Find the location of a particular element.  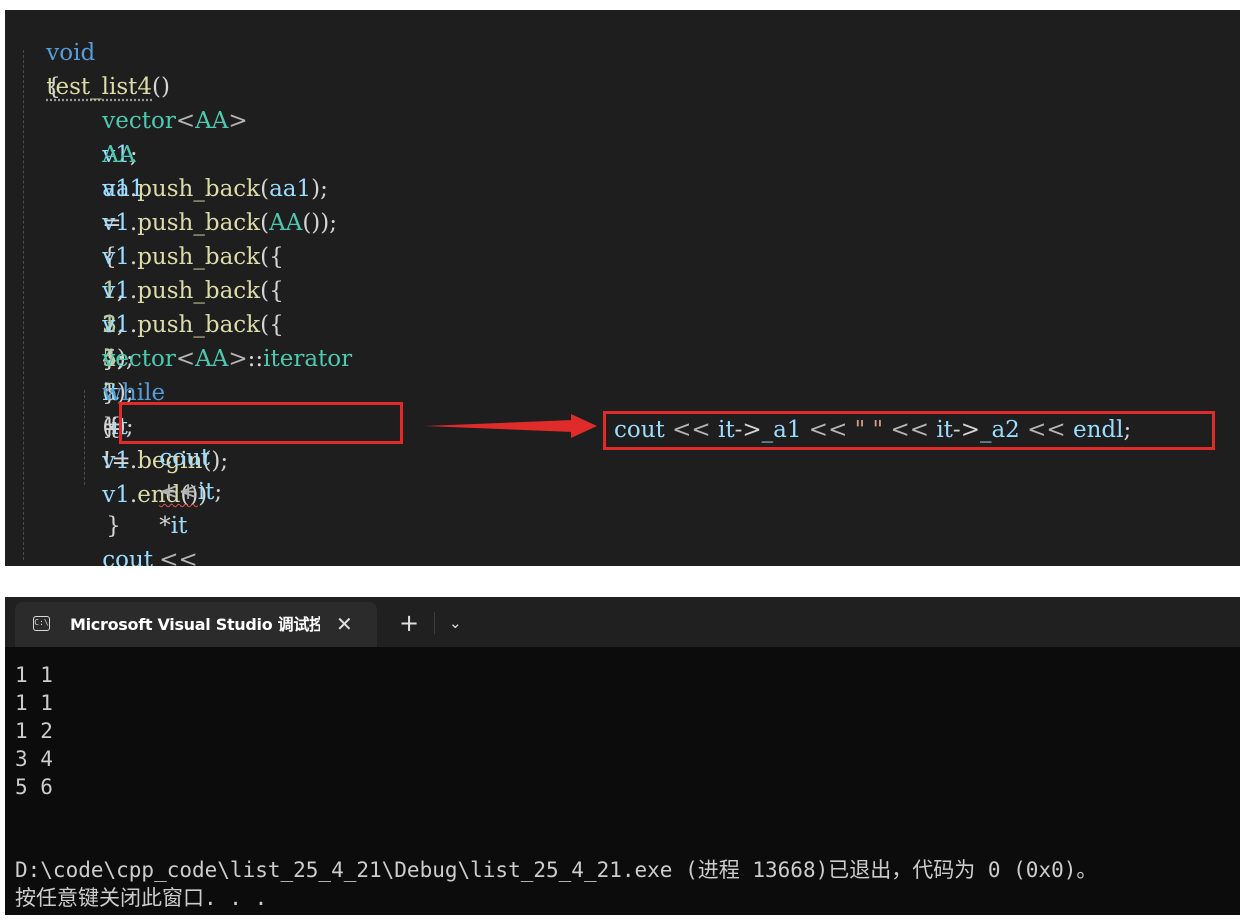

code-line: vector<AA>::iterator it = v1.begin(); is located at coordinates (212, 391).